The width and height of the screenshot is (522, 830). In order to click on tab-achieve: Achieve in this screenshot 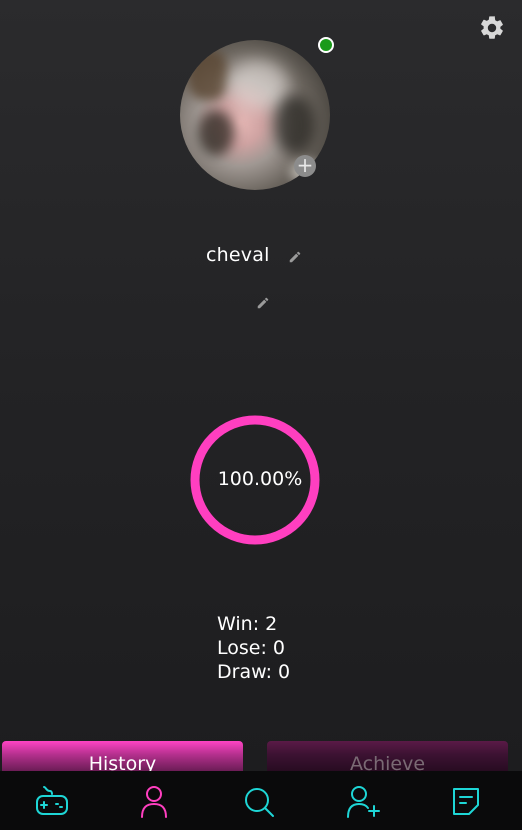, I will do `click(387, 758)`.